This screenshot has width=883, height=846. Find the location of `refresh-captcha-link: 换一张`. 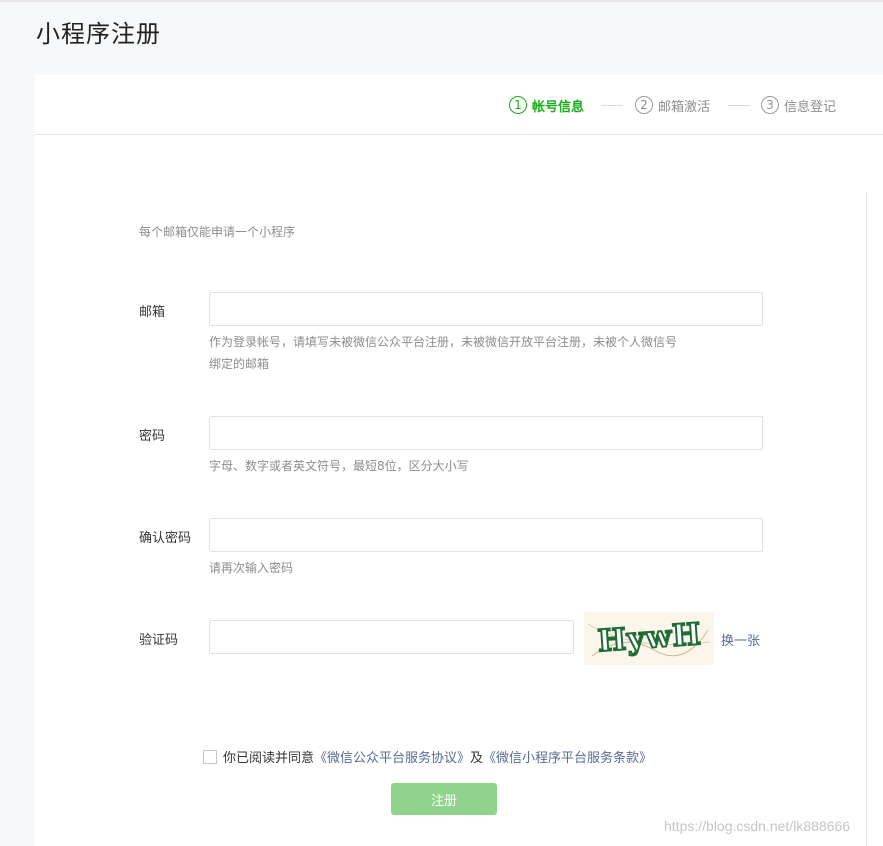

refresh-captcha-link: 换一张 is located at coordinates (740, 639).